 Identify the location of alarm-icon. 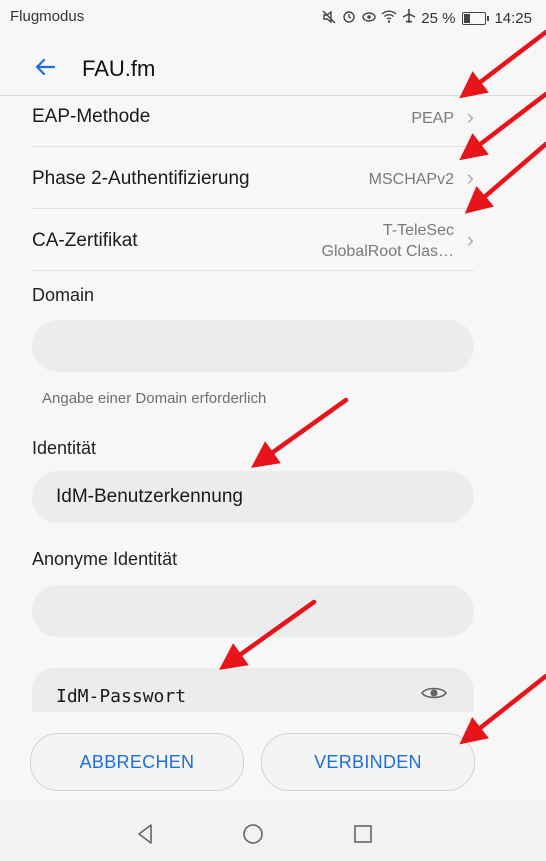
(349, 18).